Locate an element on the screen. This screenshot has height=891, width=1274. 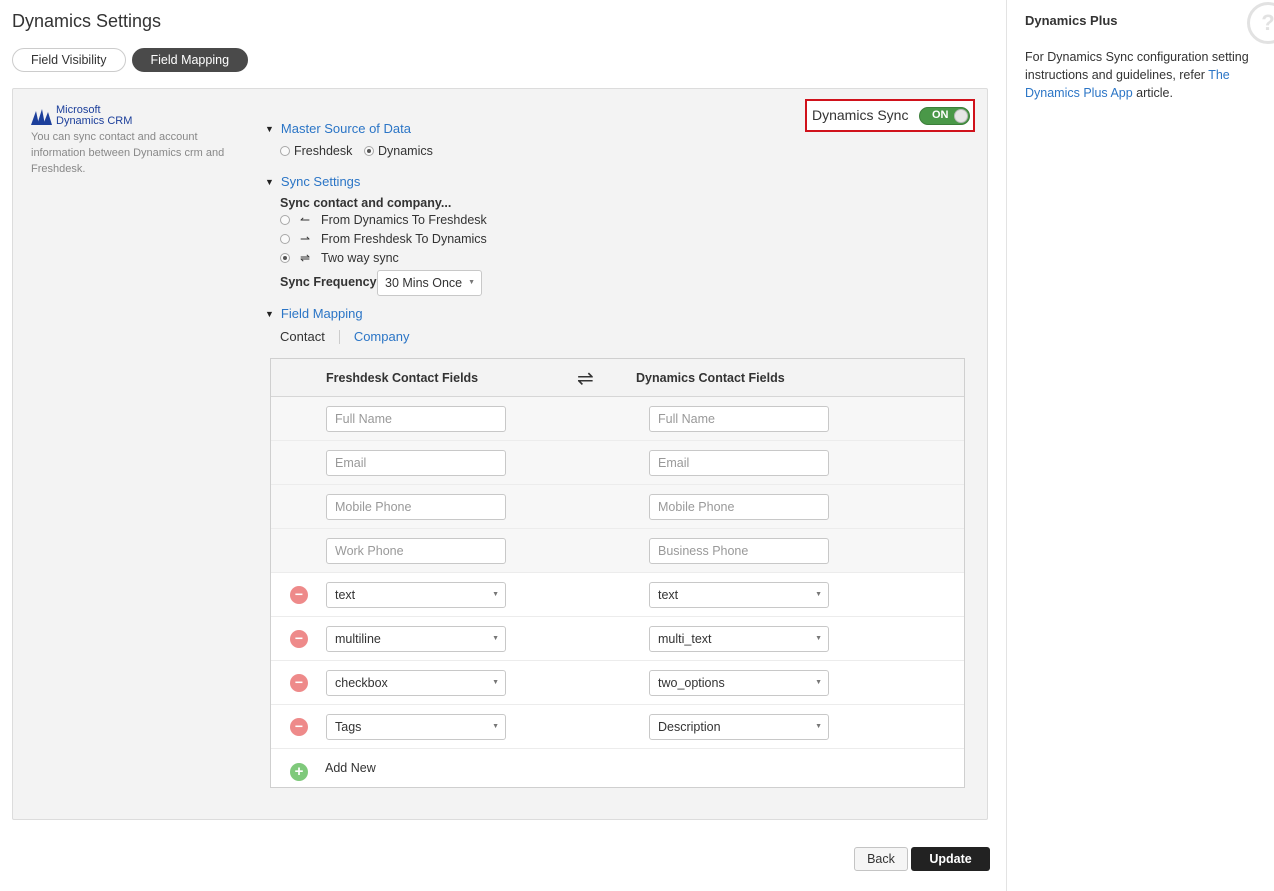
radio-freshdesk: Freshdesk is located at coordinates (316, 151).